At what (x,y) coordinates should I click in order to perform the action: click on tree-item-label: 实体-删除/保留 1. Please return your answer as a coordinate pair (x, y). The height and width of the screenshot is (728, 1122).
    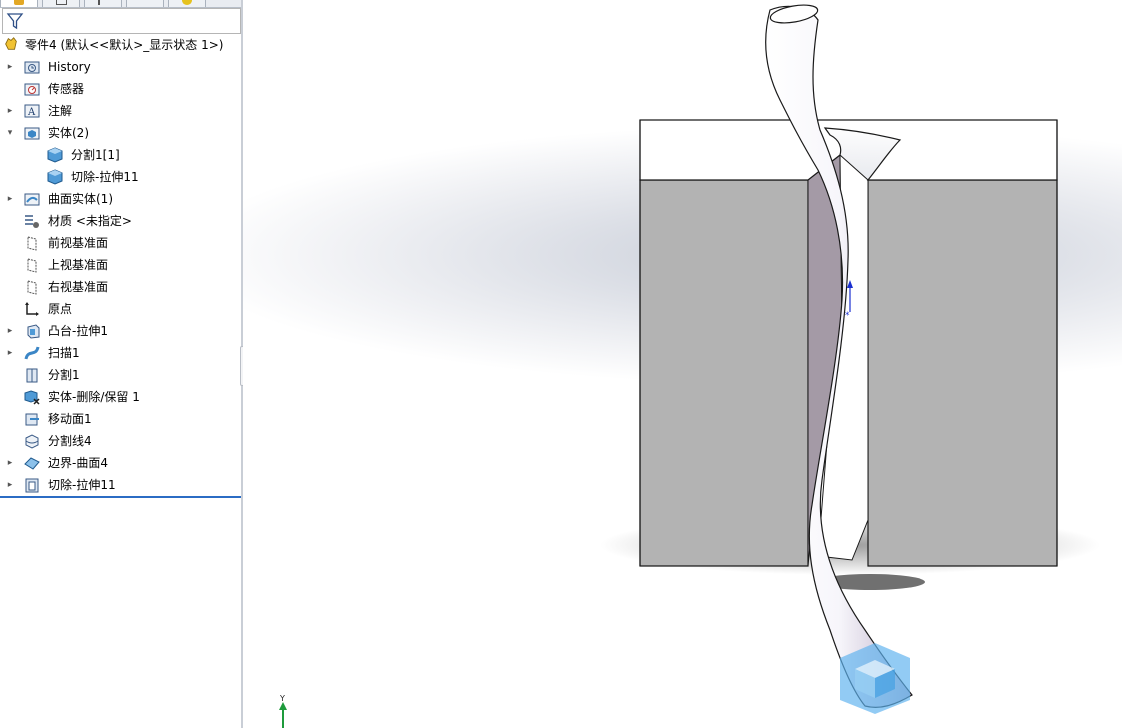
    Looking at the image, I should click on (94, 397).